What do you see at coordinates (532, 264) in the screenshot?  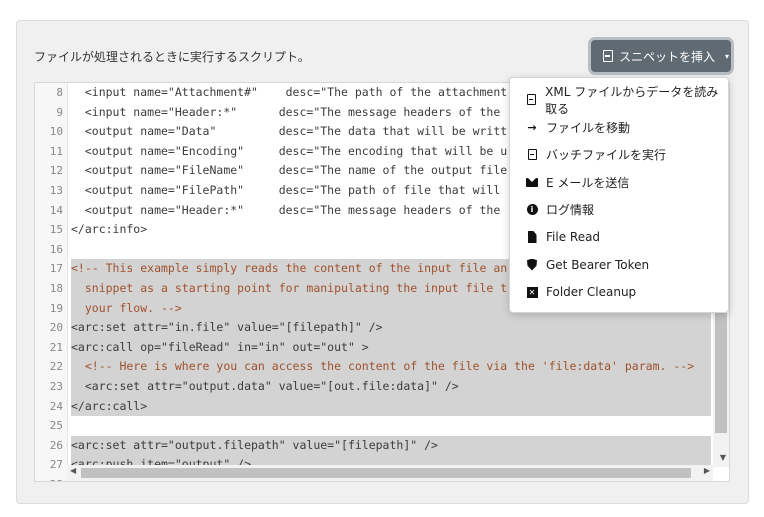 I see `shield-icon` at bounding box center [532, 264].